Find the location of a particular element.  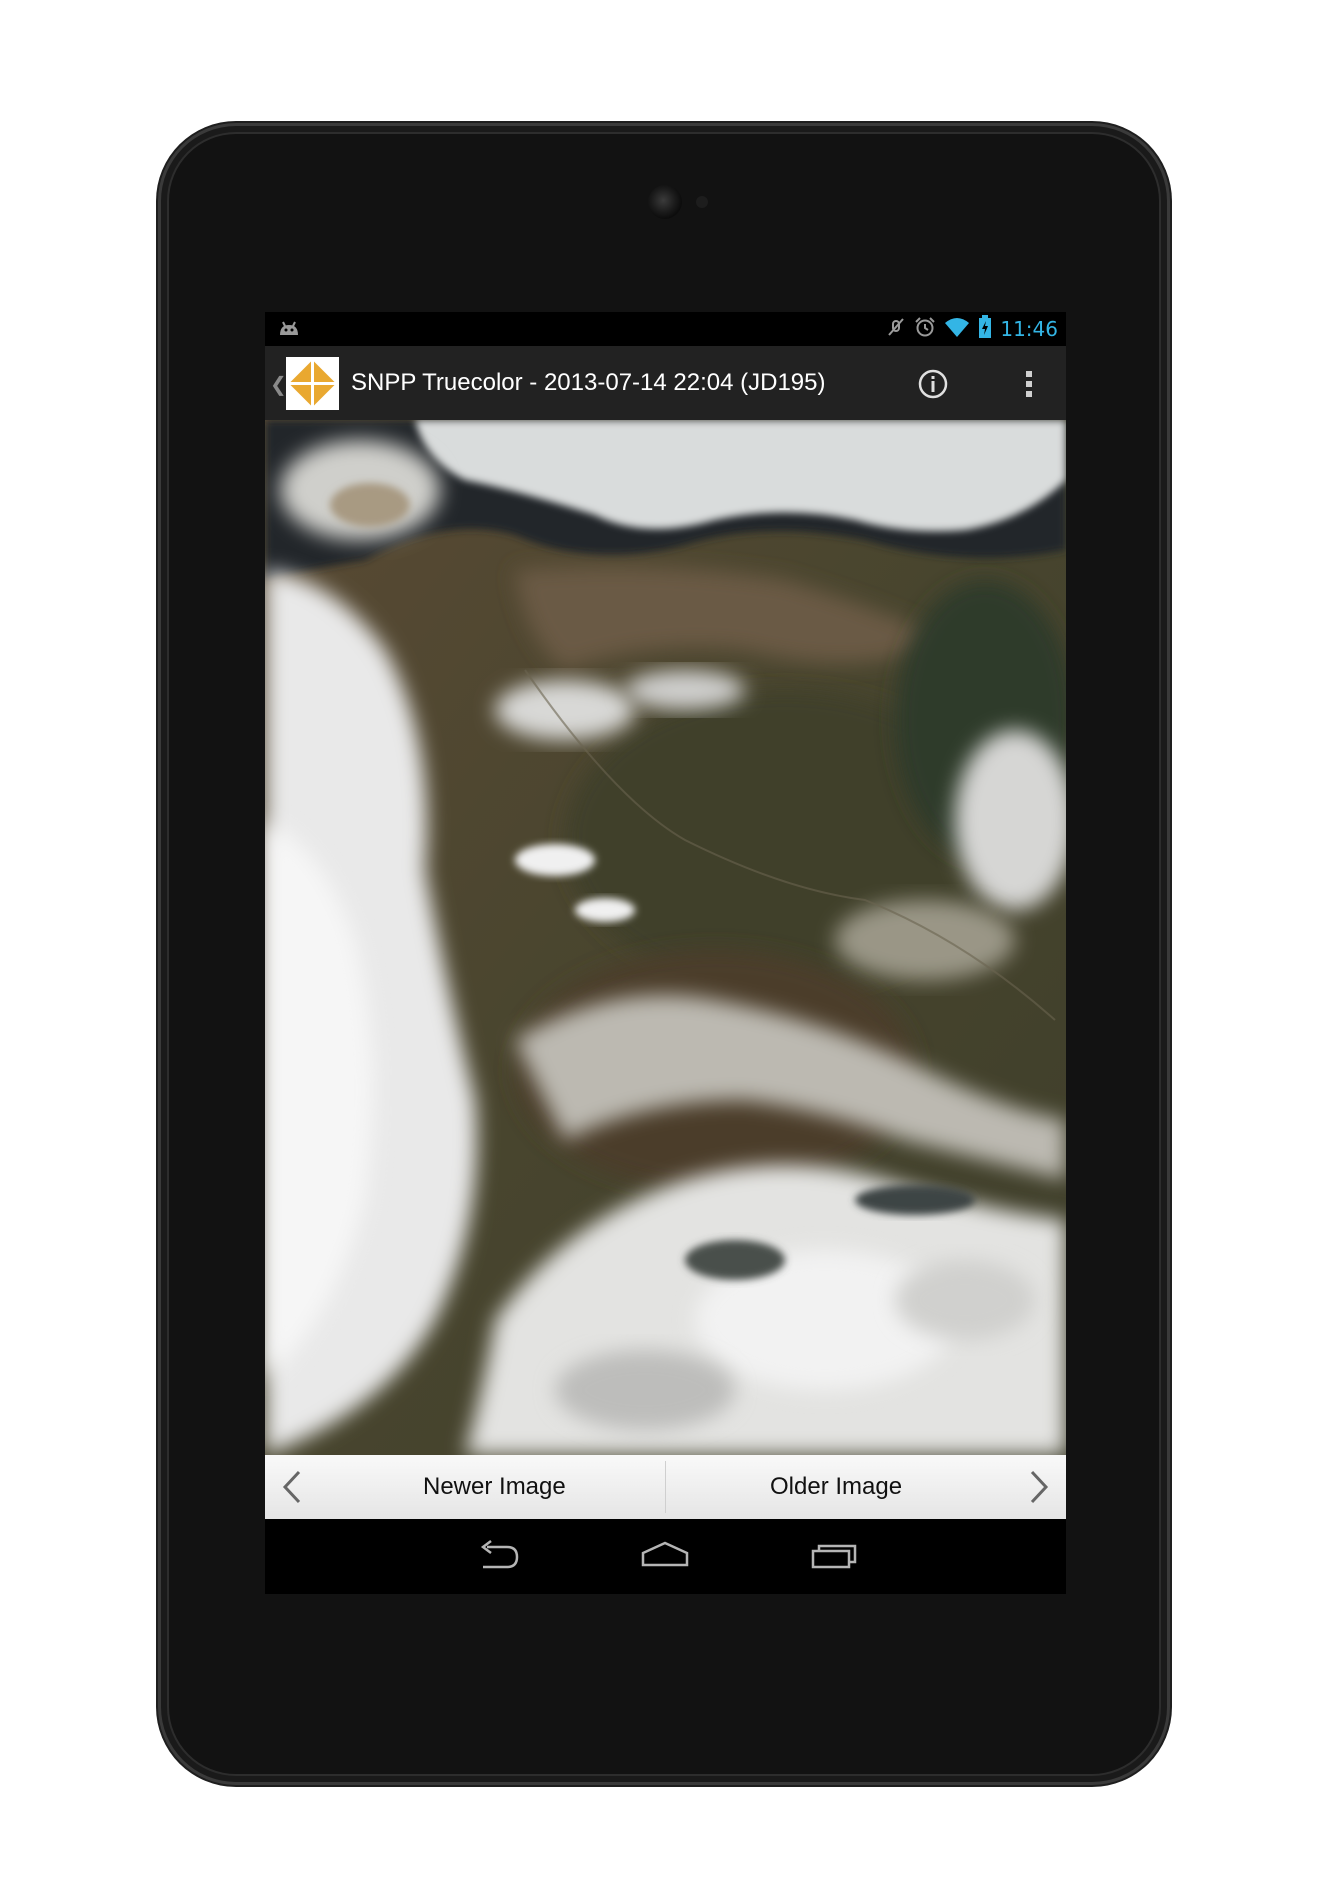

older-image-button: Older Image is located at coordinates (866, 1487).